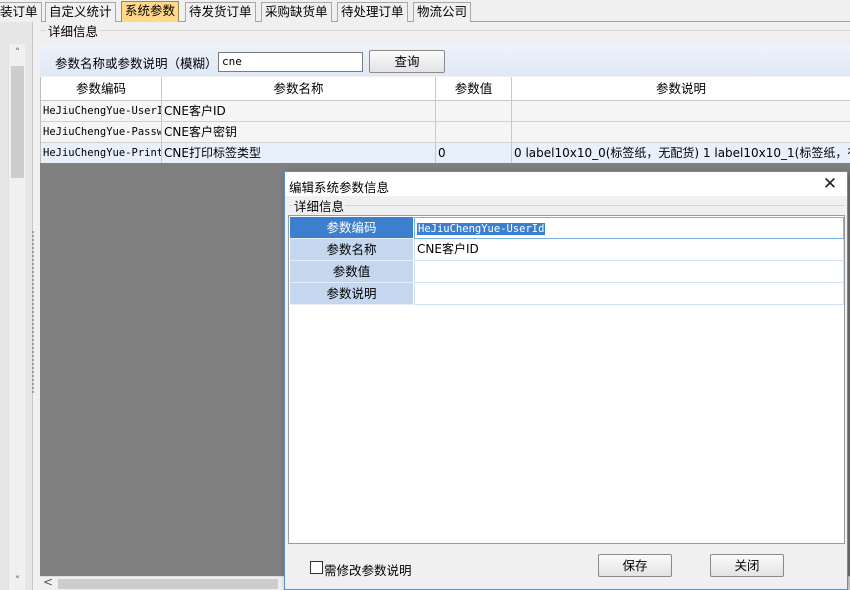  I want to click on tab-bar: 装订单 自定义统计 系统参数 待发货订单 采购缺货单 待处理订单 物流公司, so click(425, 11).